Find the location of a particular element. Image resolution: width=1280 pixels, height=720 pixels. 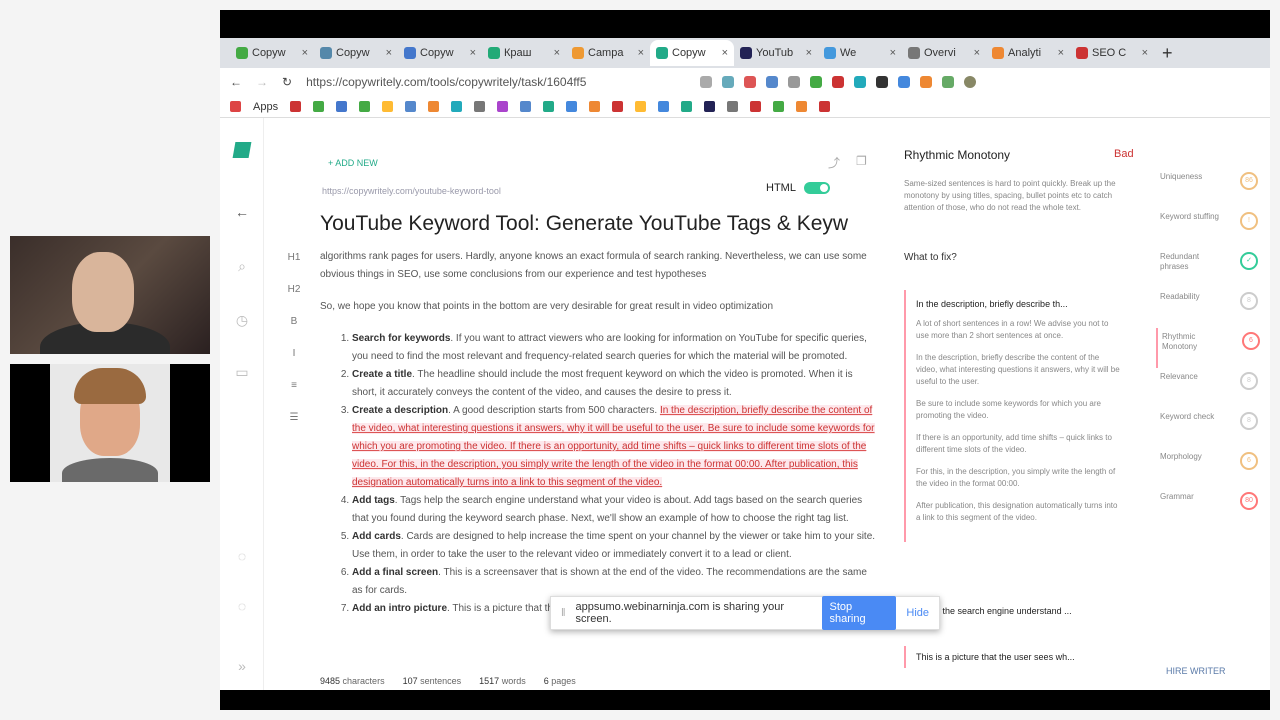

new-tab-button: + is located at coordinates (1167, 53).